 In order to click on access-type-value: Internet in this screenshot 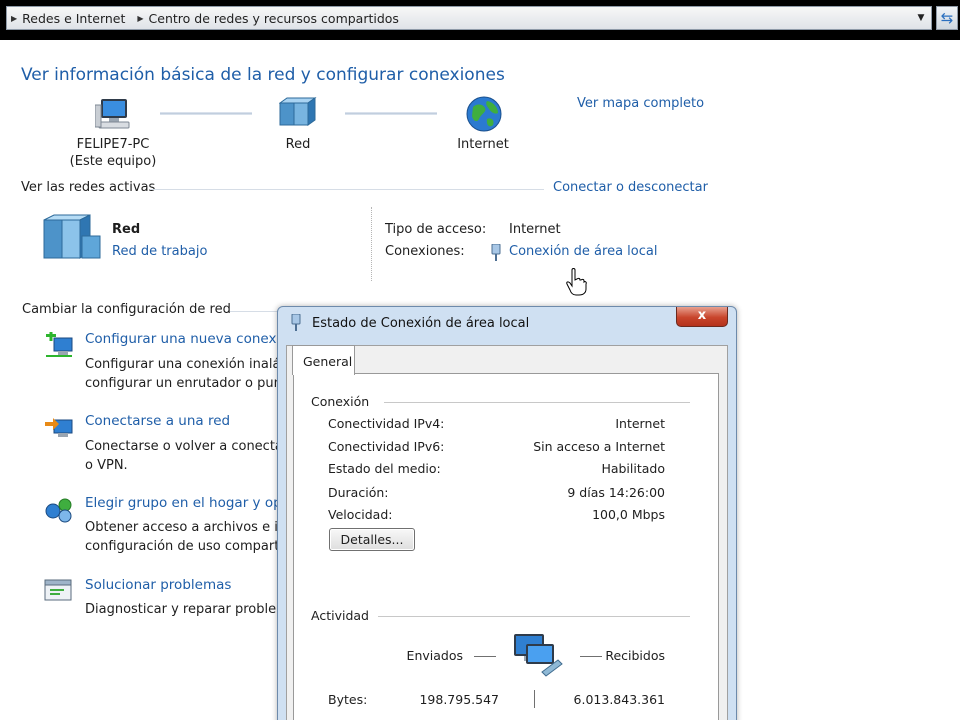, I will do `click(535, 229)`.